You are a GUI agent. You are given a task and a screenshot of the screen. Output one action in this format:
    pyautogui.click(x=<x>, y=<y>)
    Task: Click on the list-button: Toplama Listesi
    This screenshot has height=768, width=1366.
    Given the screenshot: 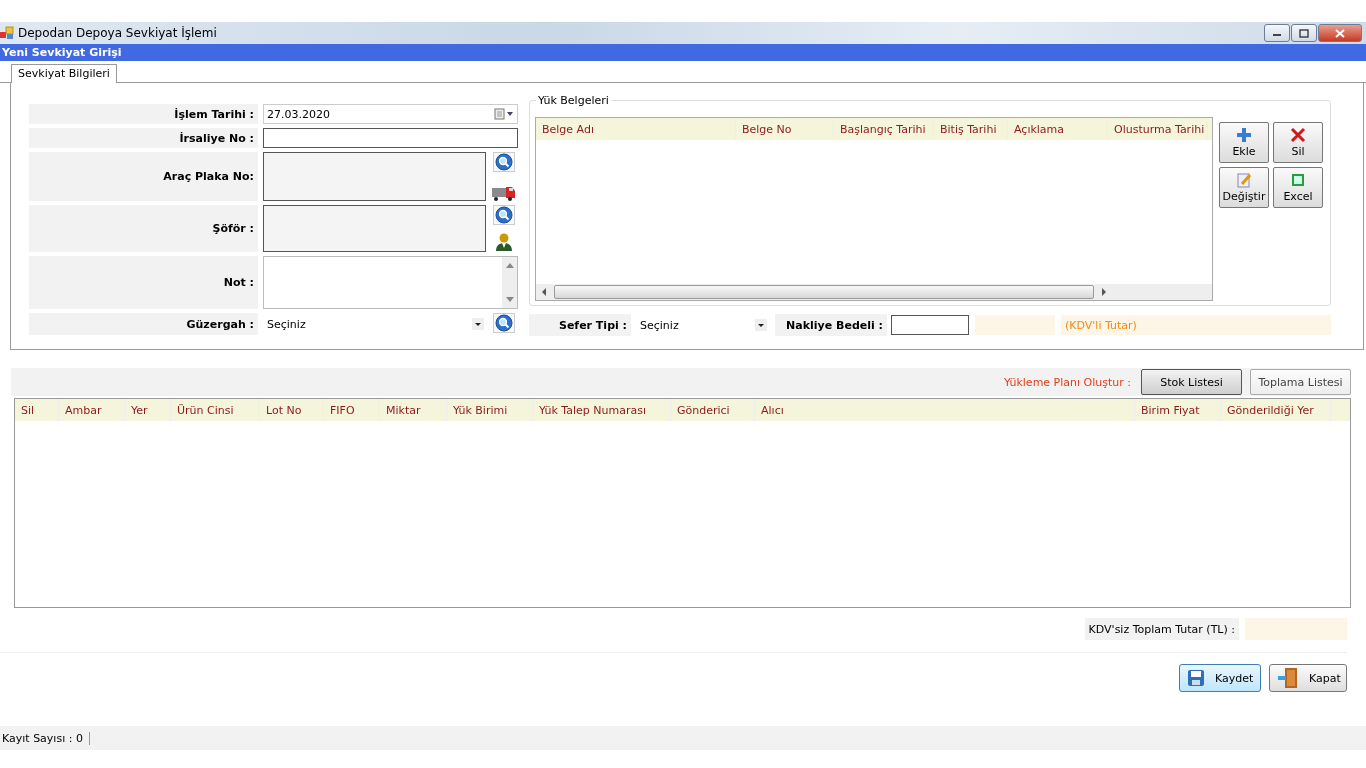 What is the action you would take?
    pyautogui.click(x=1300, y=382)
    